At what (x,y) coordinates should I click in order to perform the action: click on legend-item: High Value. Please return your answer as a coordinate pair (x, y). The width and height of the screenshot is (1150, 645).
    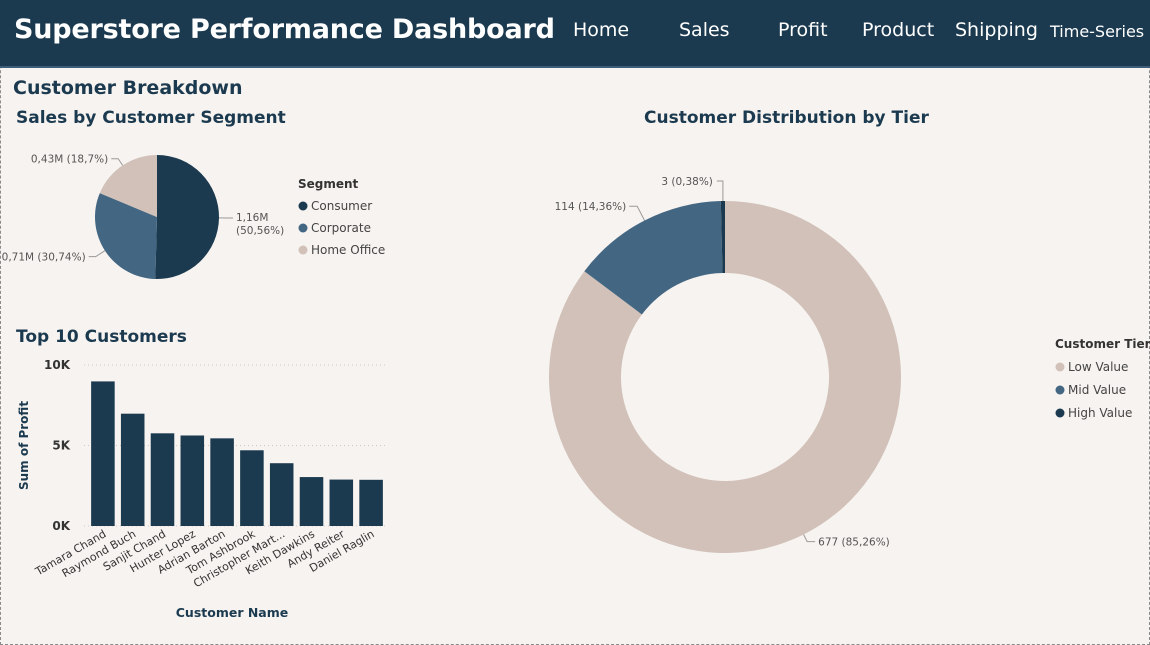
    Looking at the image, I should click on (1100, 413).